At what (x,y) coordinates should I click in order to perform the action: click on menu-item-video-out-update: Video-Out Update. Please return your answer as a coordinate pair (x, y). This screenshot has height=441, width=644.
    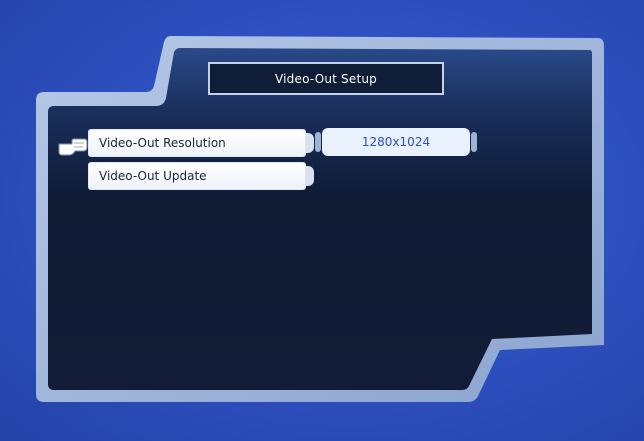
    Looking at the image, I should click on (201, 176).